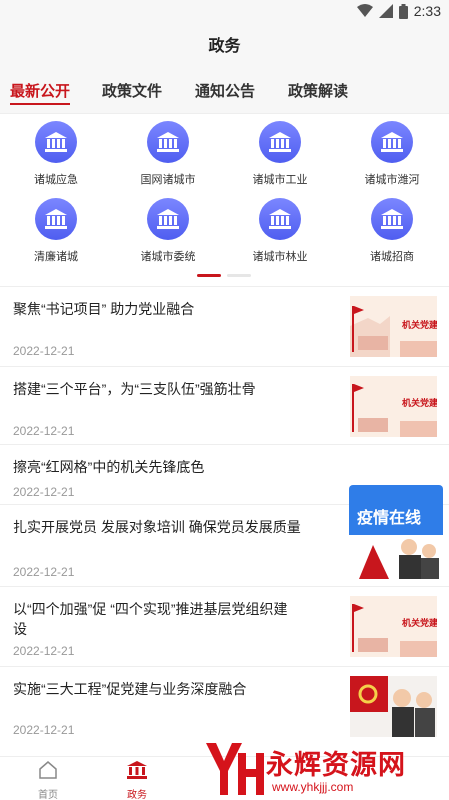  I want to click on news-title: 以“四个加强”促 “四个实现”推进基层党组织建设, so click(150, 619).